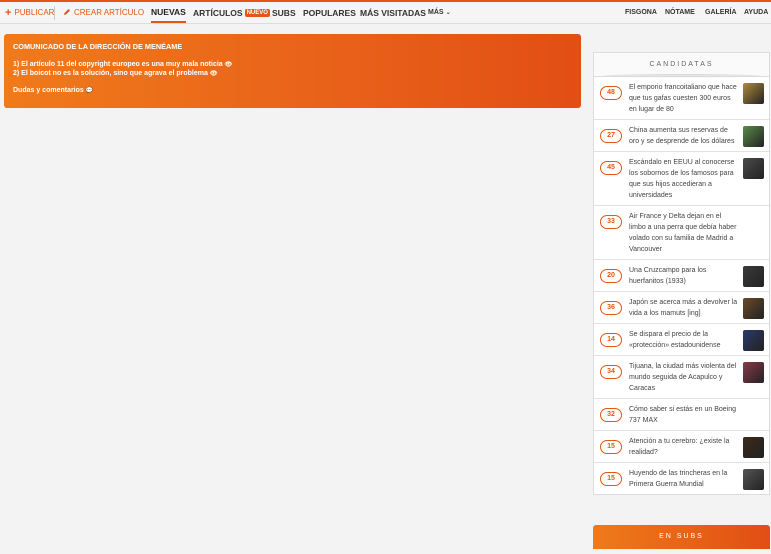 The height and width of the screenshot is (554, 771). Describe the element at coordinates (54, 13) in the screenshot. I see `topbar-divider` at that location.